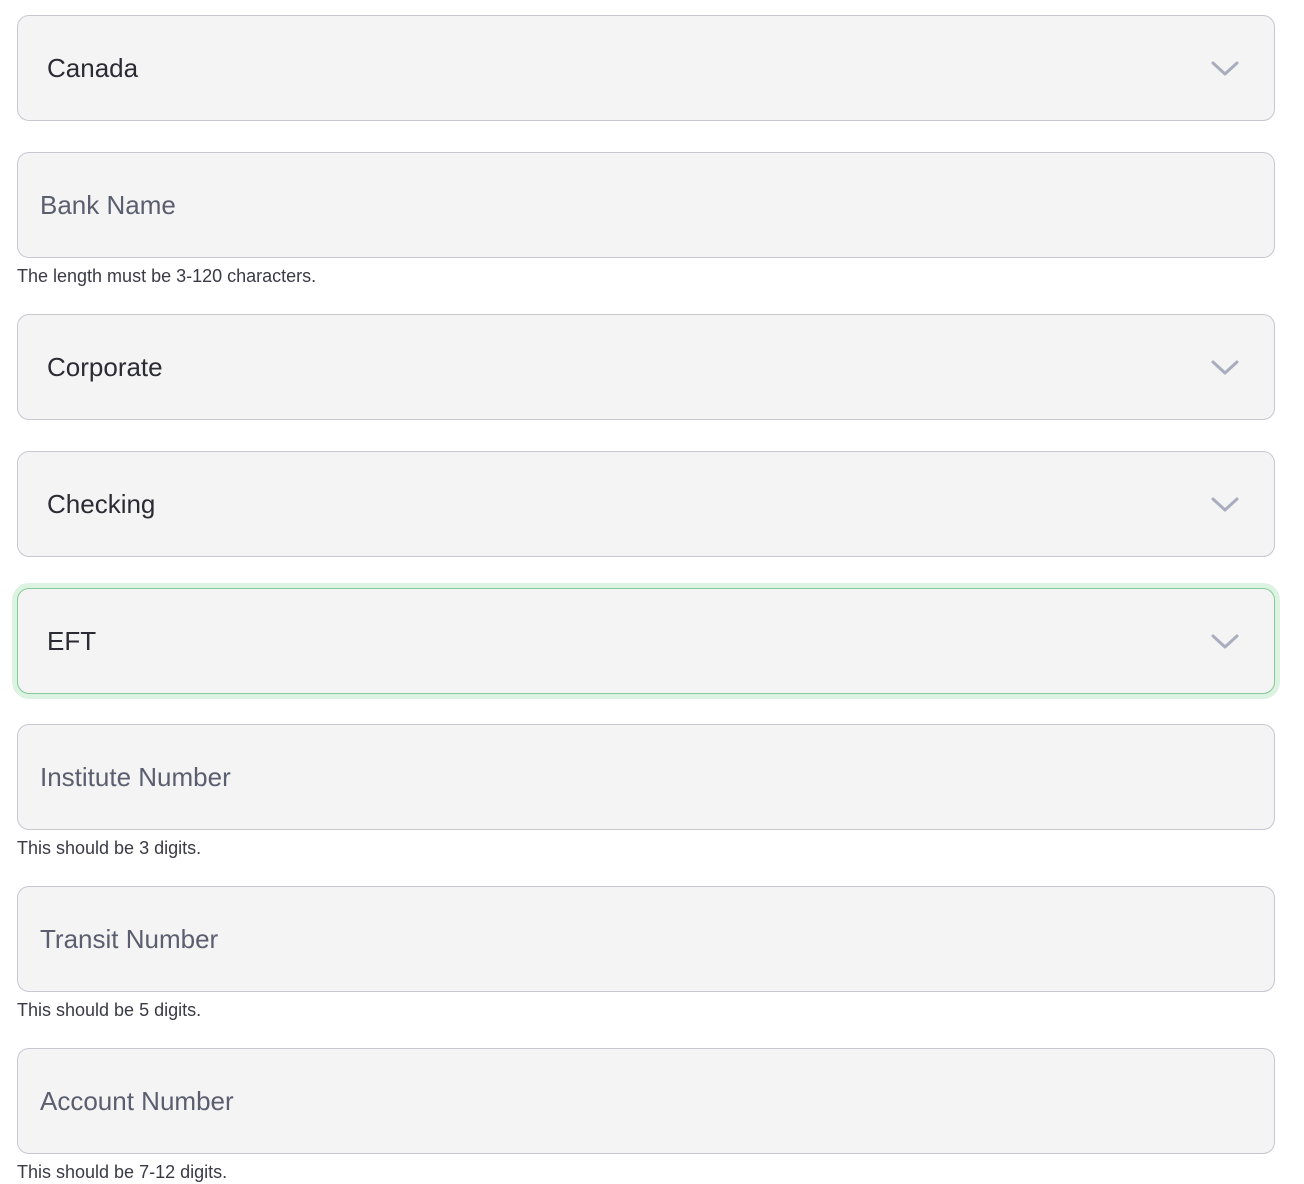 This screenshot has width=1304, height=1184. I want to click on bank-name-field, so click(646, 205).